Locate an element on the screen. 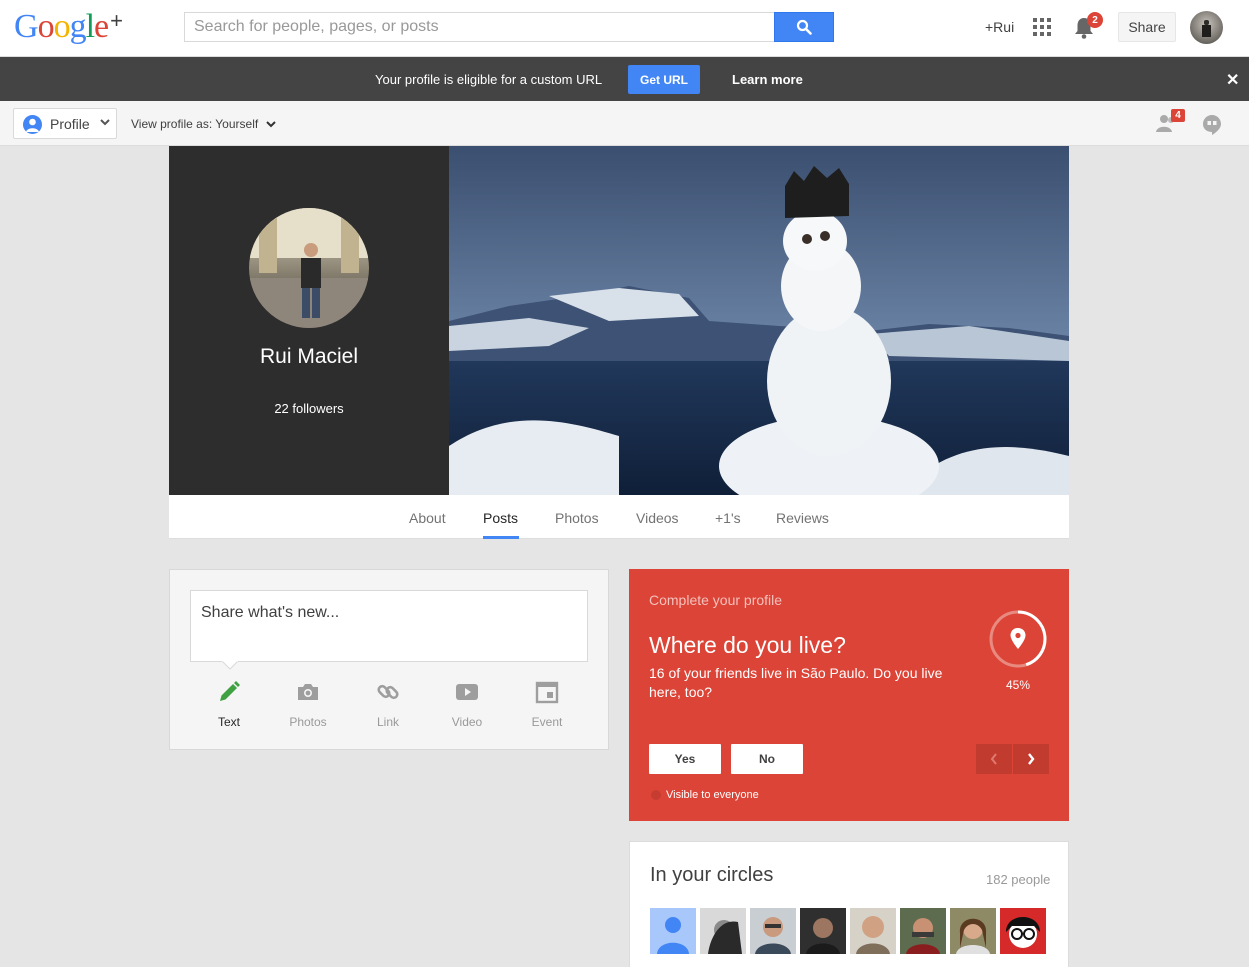  share-video-option: Video is located at coordinates (467, 704).